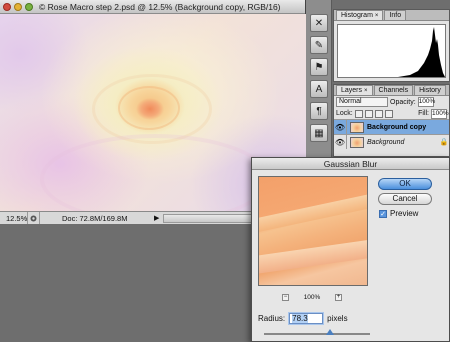 The image size is (450, 342). I want to click on layer-name: Background, so click(386, 142).